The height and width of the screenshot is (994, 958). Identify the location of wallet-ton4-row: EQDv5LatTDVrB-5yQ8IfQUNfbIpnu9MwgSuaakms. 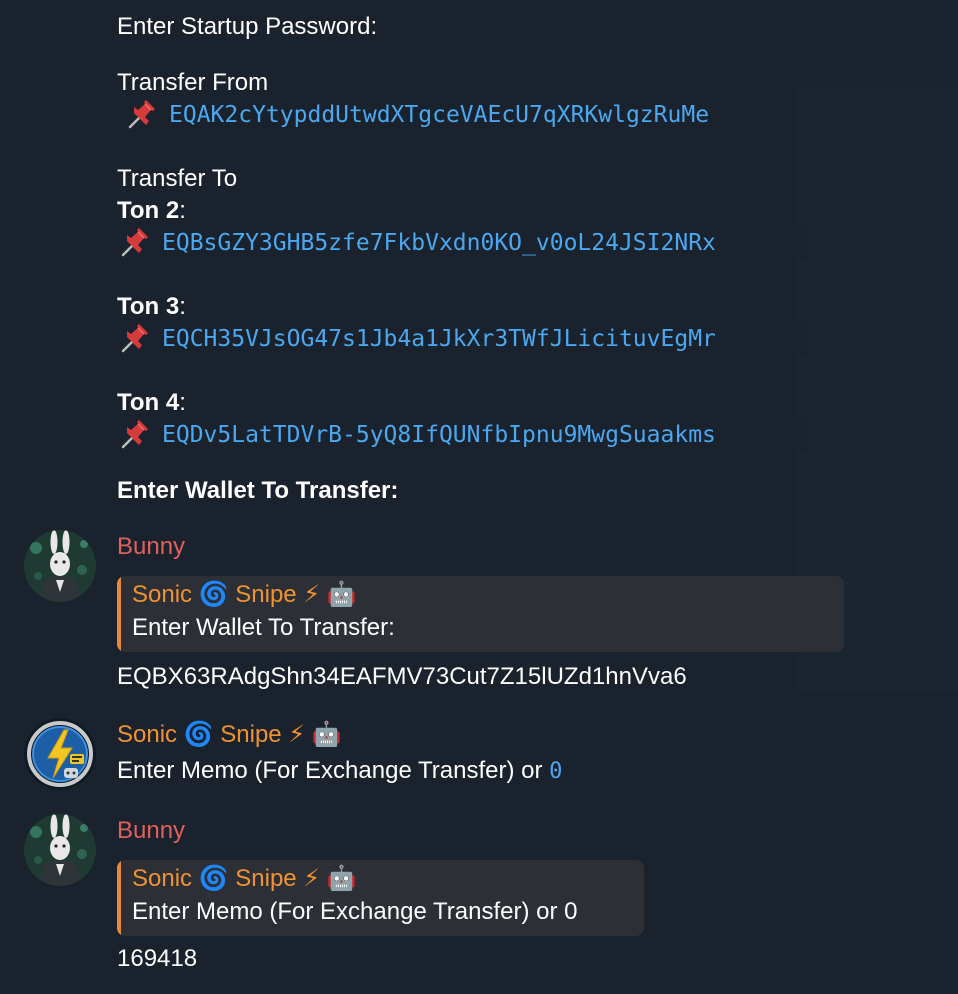
(462, 435).